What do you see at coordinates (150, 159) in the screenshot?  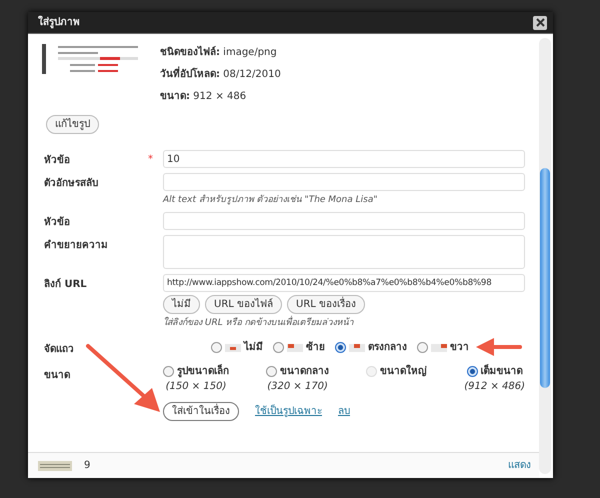 I see `required-mark: *` at bounding box center [150, 159].